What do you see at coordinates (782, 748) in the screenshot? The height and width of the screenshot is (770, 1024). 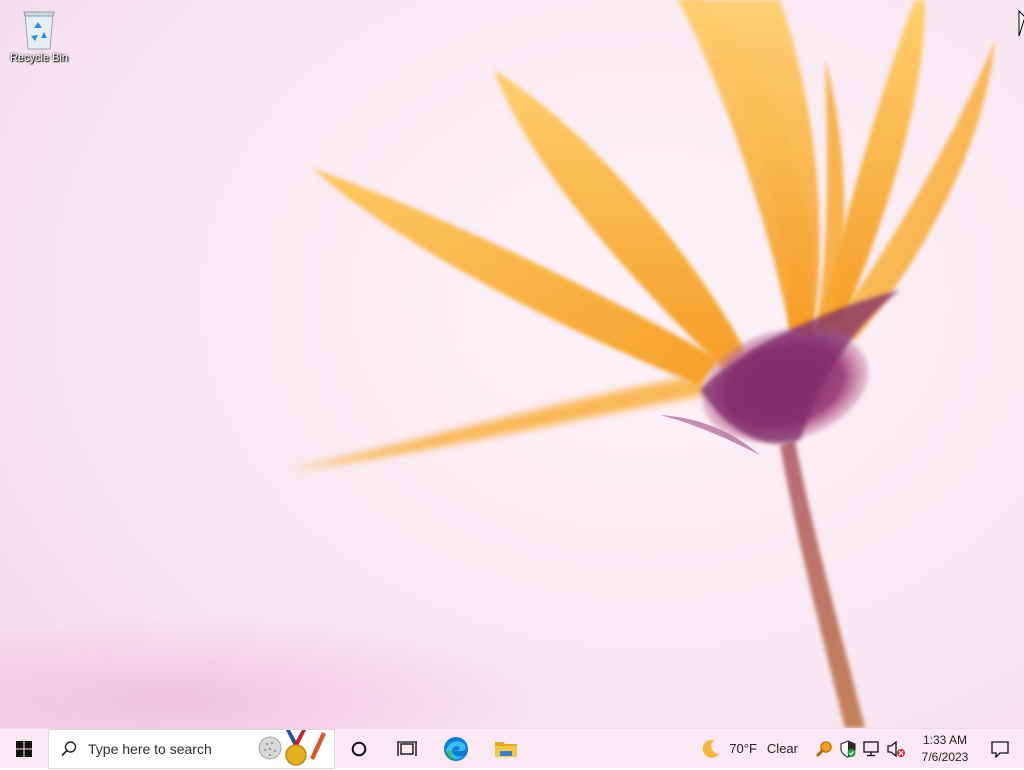 I see `weather-condition: Clear` at bounding box center [782, 748].